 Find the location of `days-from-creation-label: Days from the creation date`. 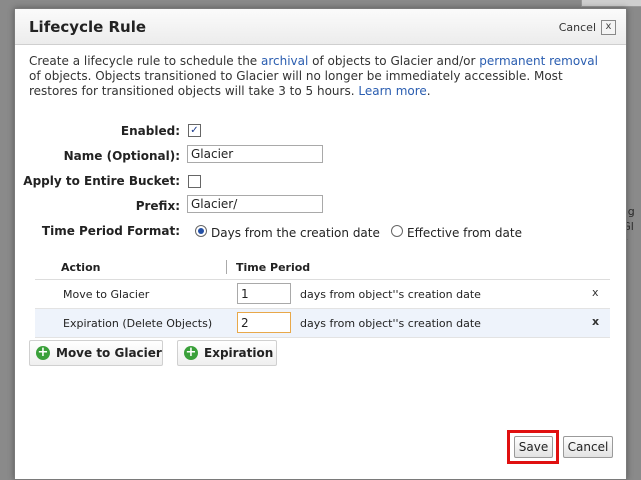

days-from-creation-label: Days from the creation date is located at coordinates (295, 233).